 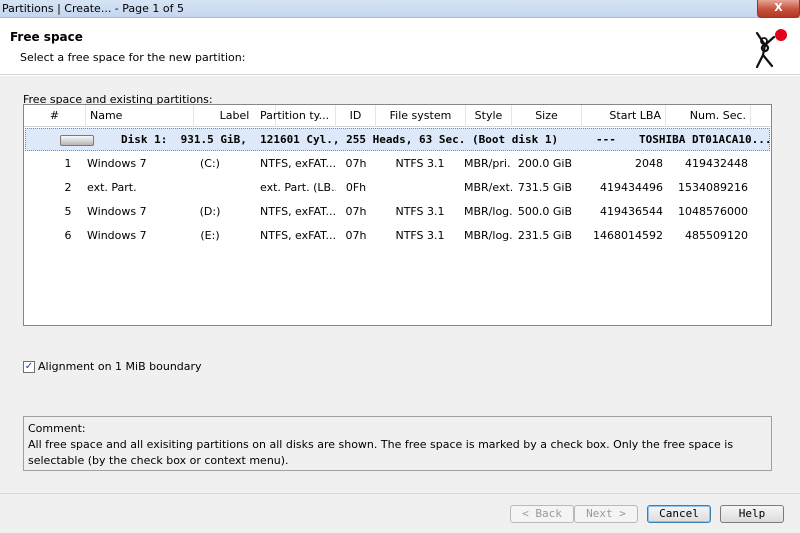 What do you see at coordinates (606, 514) in the screenshot?
I see `next-button: Next >` at bounding box center [606, 514].